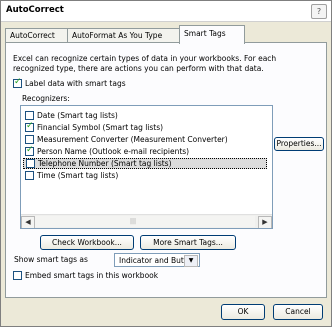 This screenshot has height=327, width=332. What do you see at coordinates (92, 275) in the screenshot?
I see `embed-text: Embed smart tags in this workbook` at bounding box center [92, 275].